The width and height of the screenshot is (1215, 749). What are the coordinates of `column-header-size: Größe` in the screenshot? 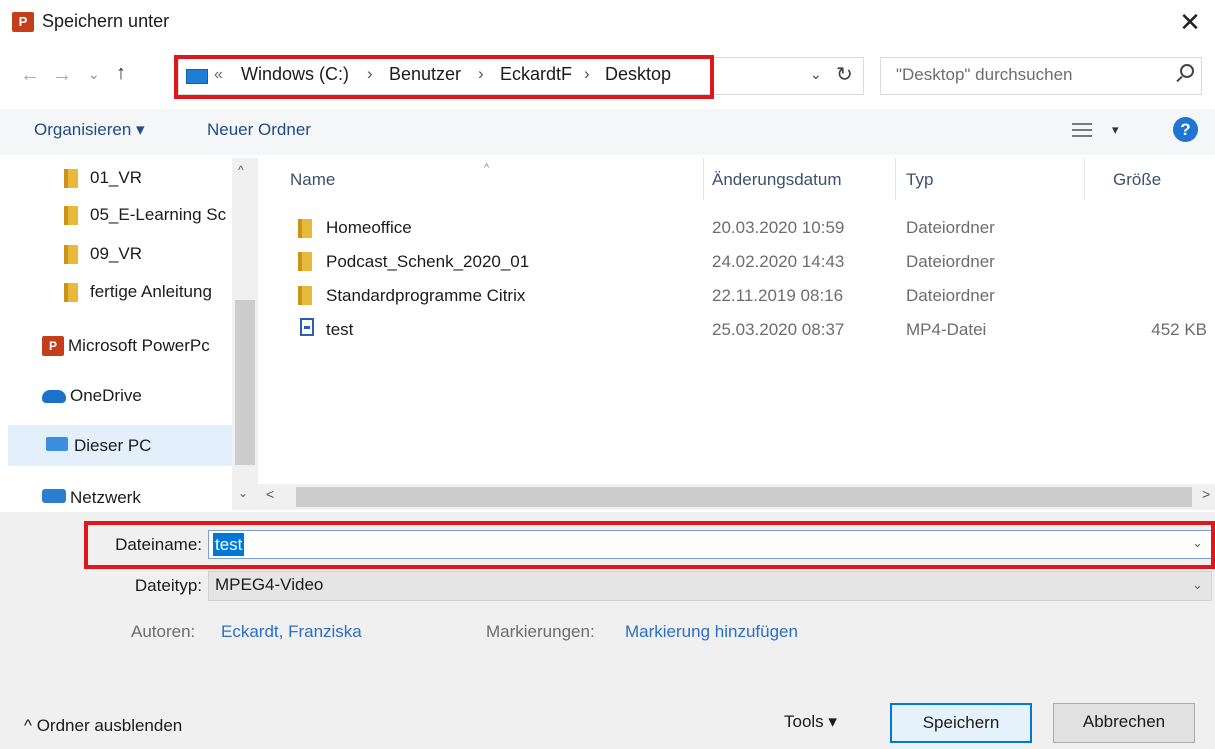 It's located at (1137, 180).